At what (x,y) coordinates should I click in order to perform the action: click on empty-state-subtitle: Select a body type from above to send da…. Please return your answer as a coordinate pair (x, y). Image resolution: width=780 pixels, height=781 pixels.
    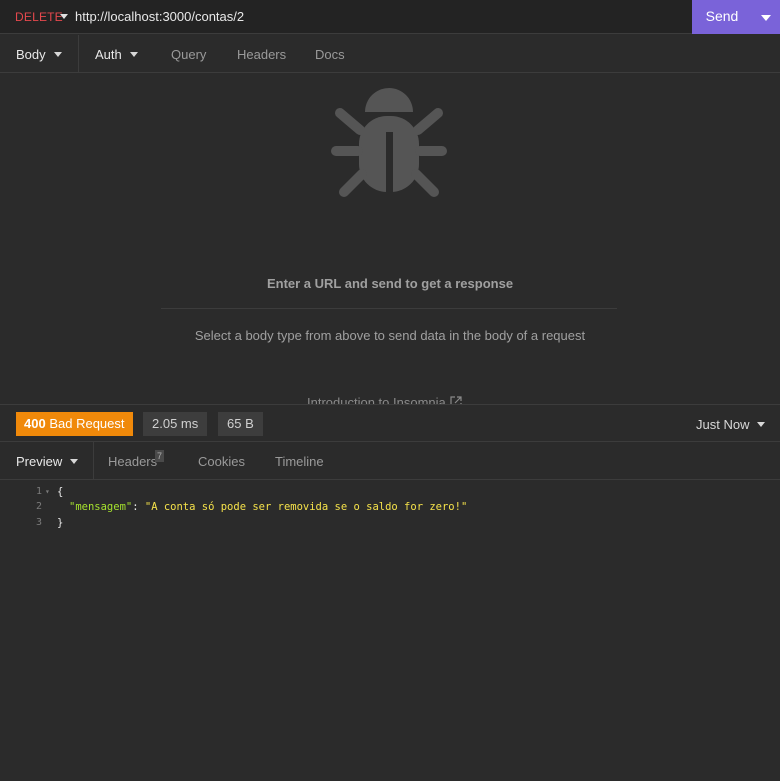
    Looking at the image, I should click on (390, 335).